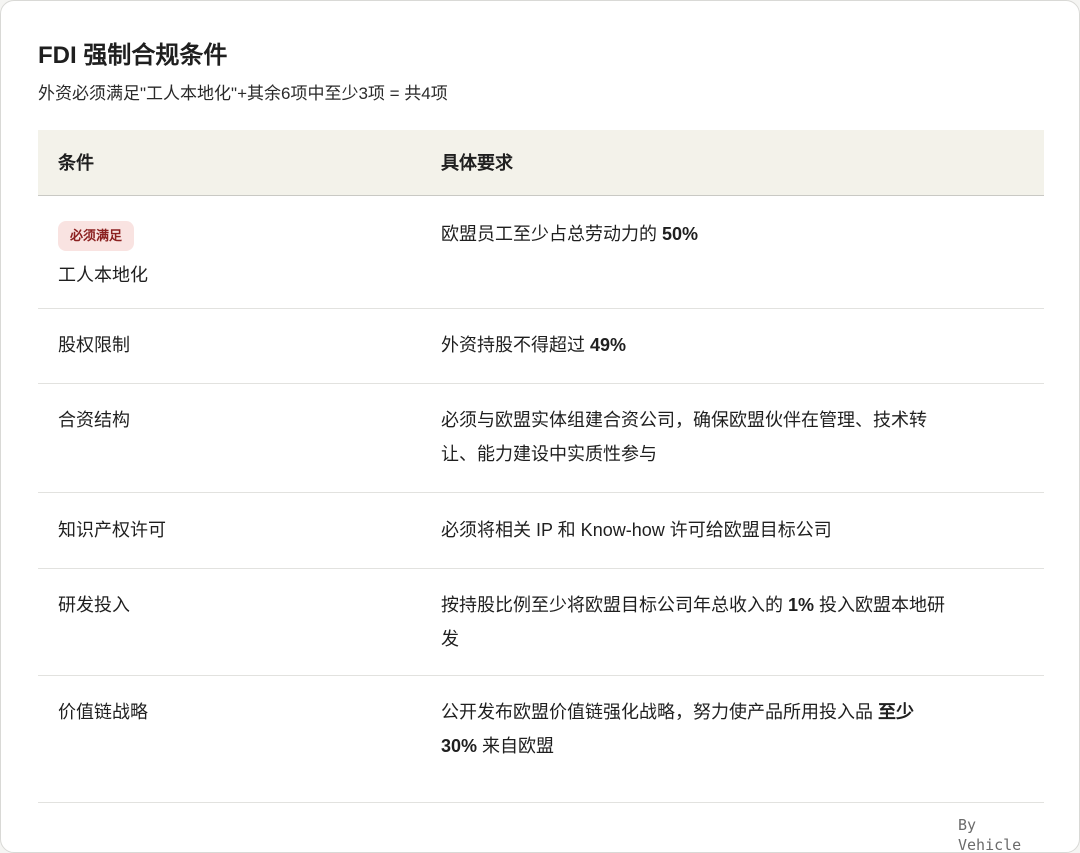 This screenshot has width=1080, height=853. What do you see at coordinates (541, 252) in the screenshot?
I see `table-row: 必须满足 工人本地化 欧盟员工至少占总劳动力的 50%` at bounding box center [541, 252].